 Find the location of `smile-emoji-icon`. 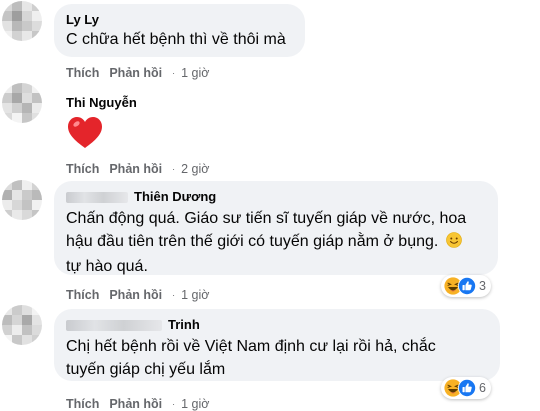

smile-emoji-icon is located at coordinates (453, 243).